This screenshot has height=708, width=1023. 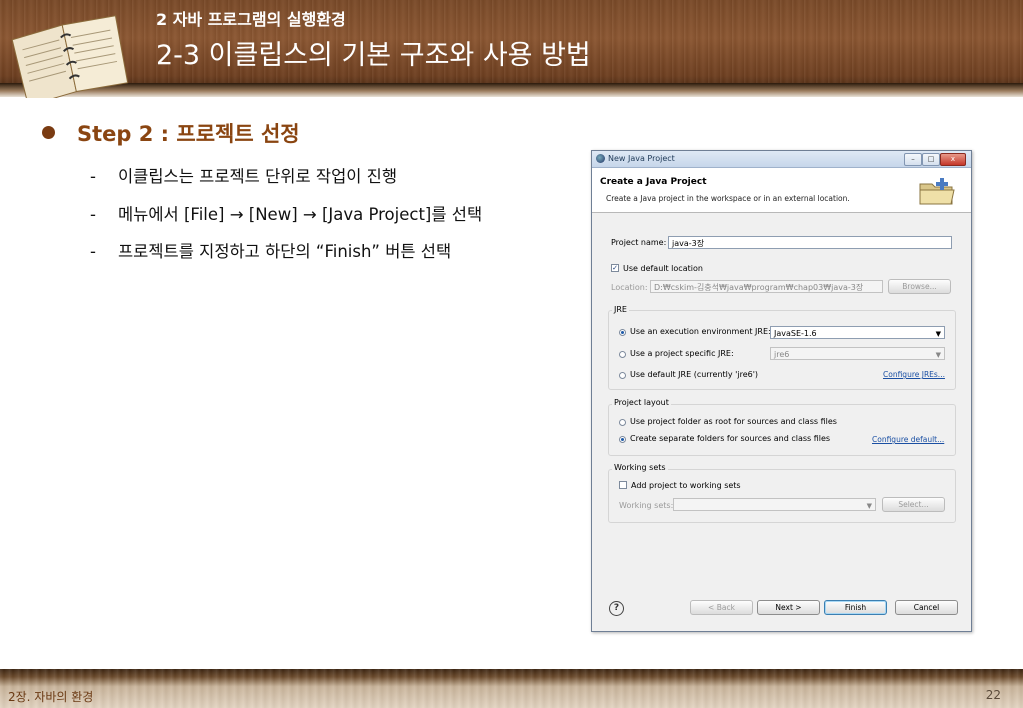 I want to click on finish-button: Finish, so click(x=855, y=607).